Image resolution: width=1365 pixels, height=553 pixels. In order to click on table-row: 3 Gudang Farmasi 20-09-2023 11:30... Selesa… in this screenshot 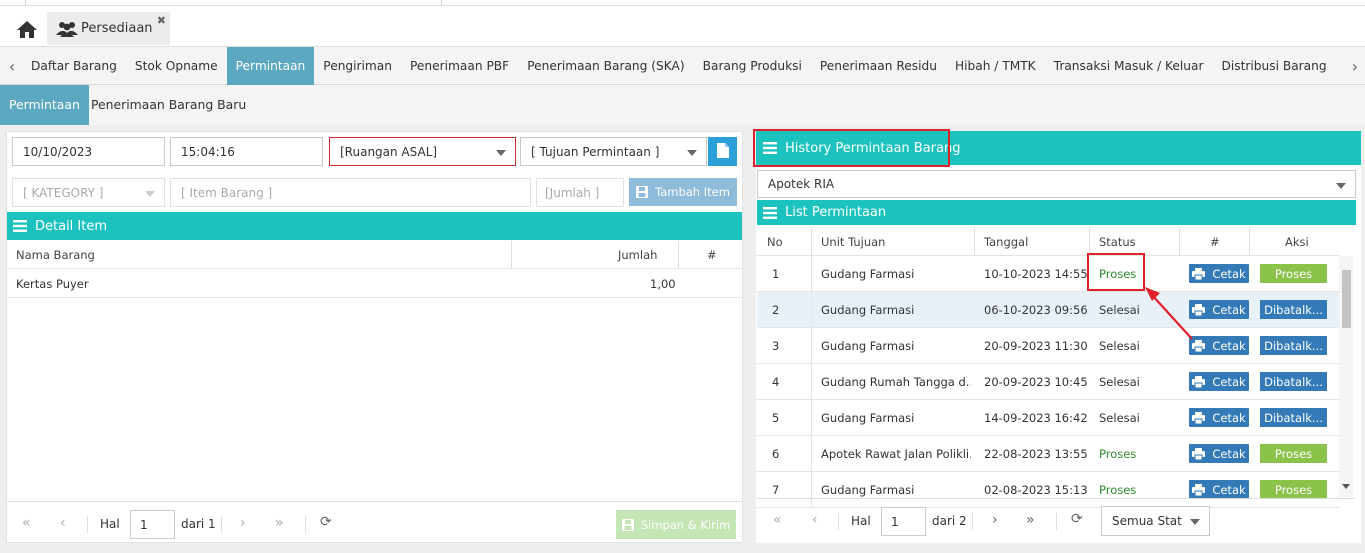, I will do `click(1048, 346)`.